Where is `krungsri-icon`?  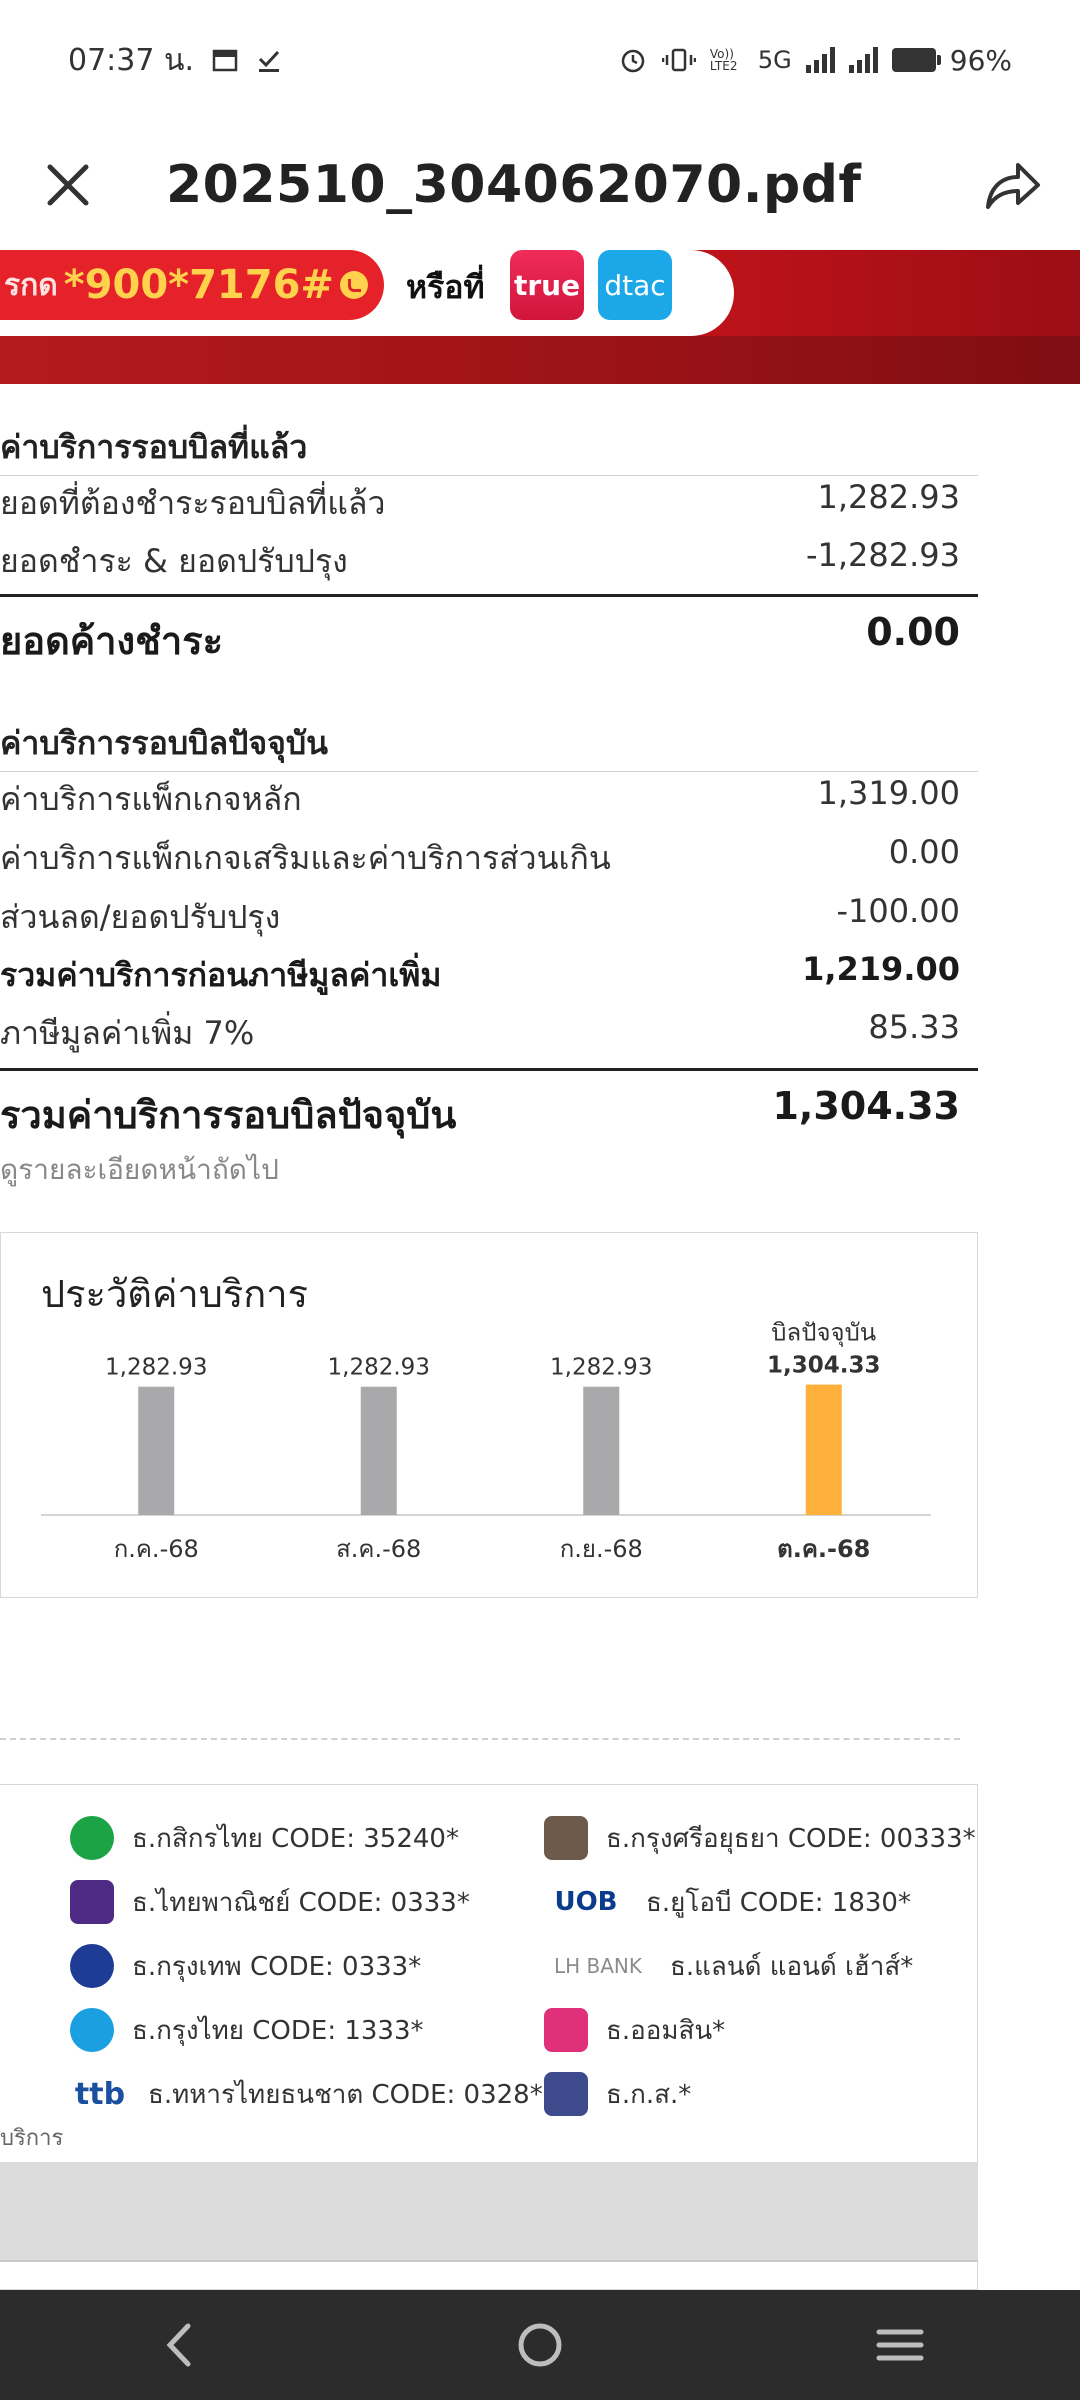
krungsri-icon is located at coordinates (566, 1838).